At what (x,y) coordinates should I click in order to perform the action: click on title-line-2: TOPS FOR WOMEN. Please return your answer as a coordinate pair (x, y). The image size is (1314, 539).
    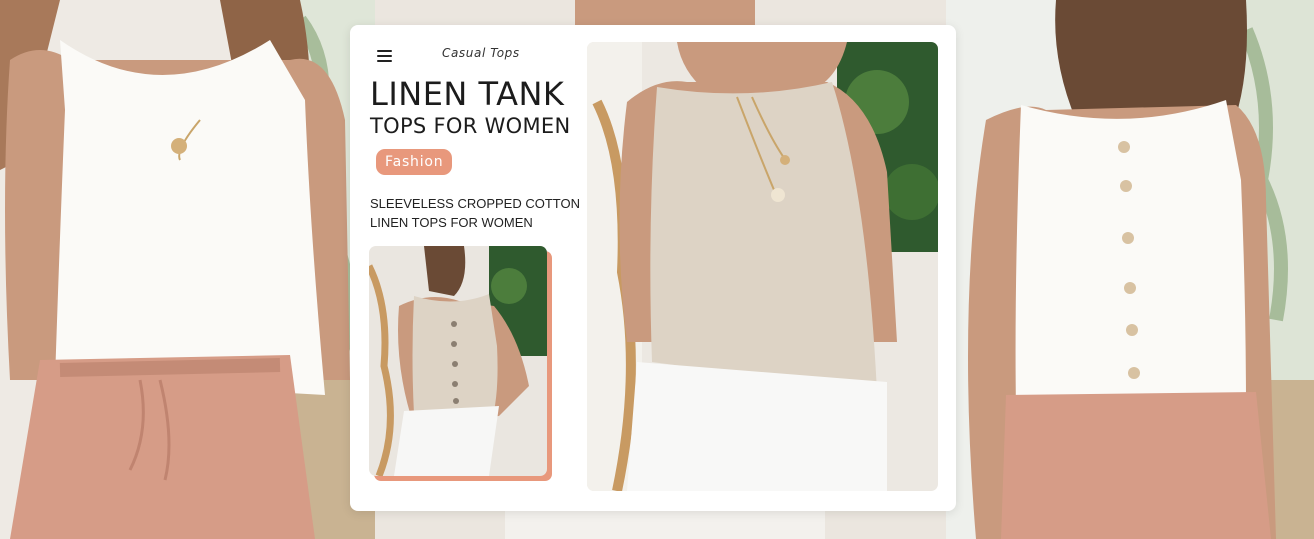
    Looking at the image, I should click on (470, 126).